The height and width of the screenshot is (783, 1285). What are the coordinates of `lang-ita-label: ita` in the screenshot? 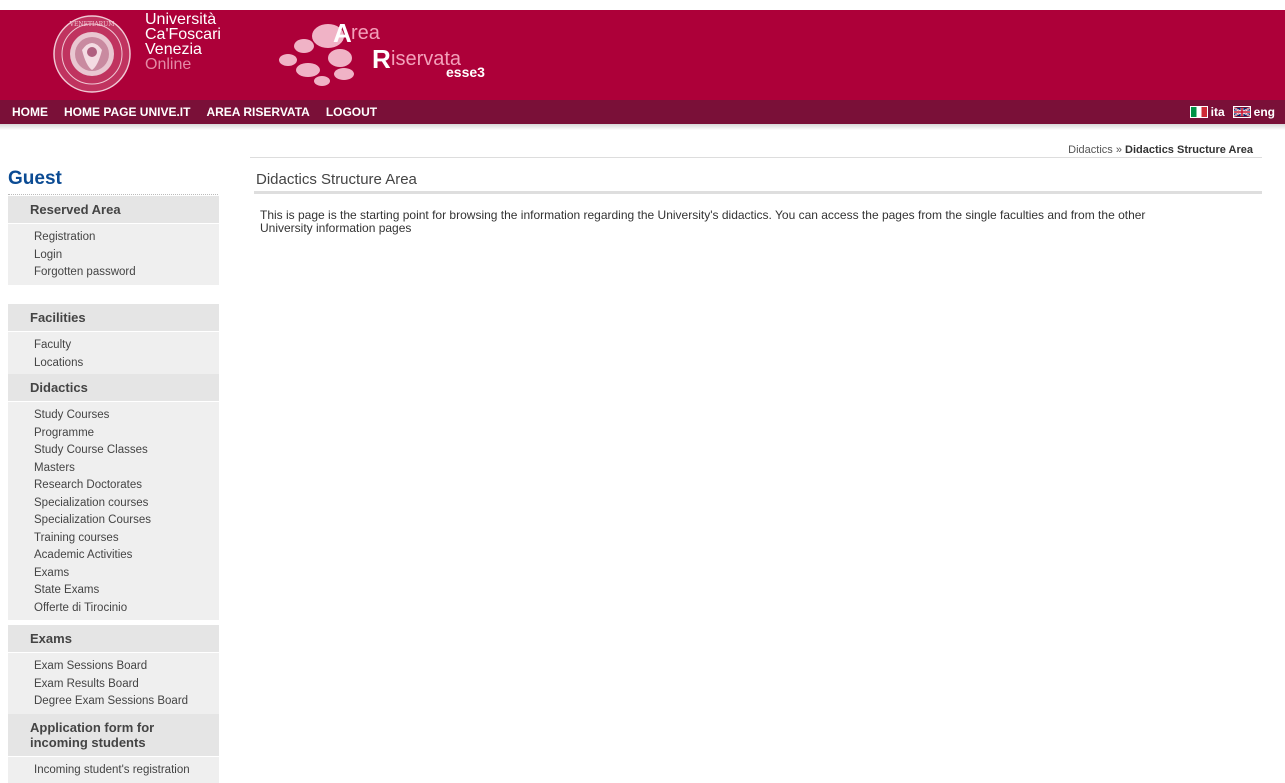 It's located at (1217, 112).